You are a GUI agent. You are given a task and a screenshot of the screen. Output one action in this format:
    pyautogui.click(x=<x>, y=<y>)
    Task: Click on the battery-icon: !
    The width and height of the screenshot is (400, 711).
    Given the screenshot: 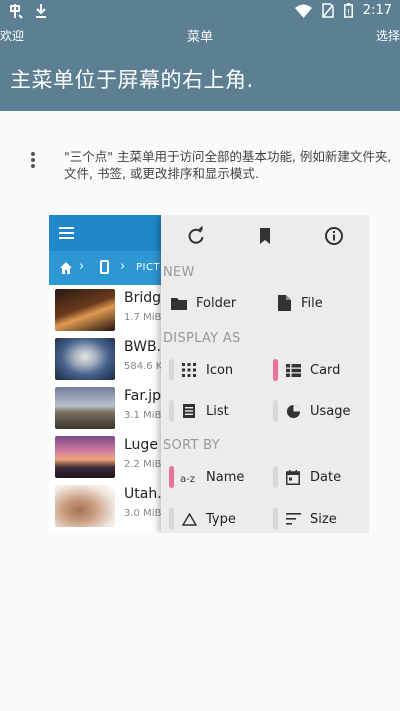 What is the action you would take?
    pyautogui.click(x=348, y=10)
    